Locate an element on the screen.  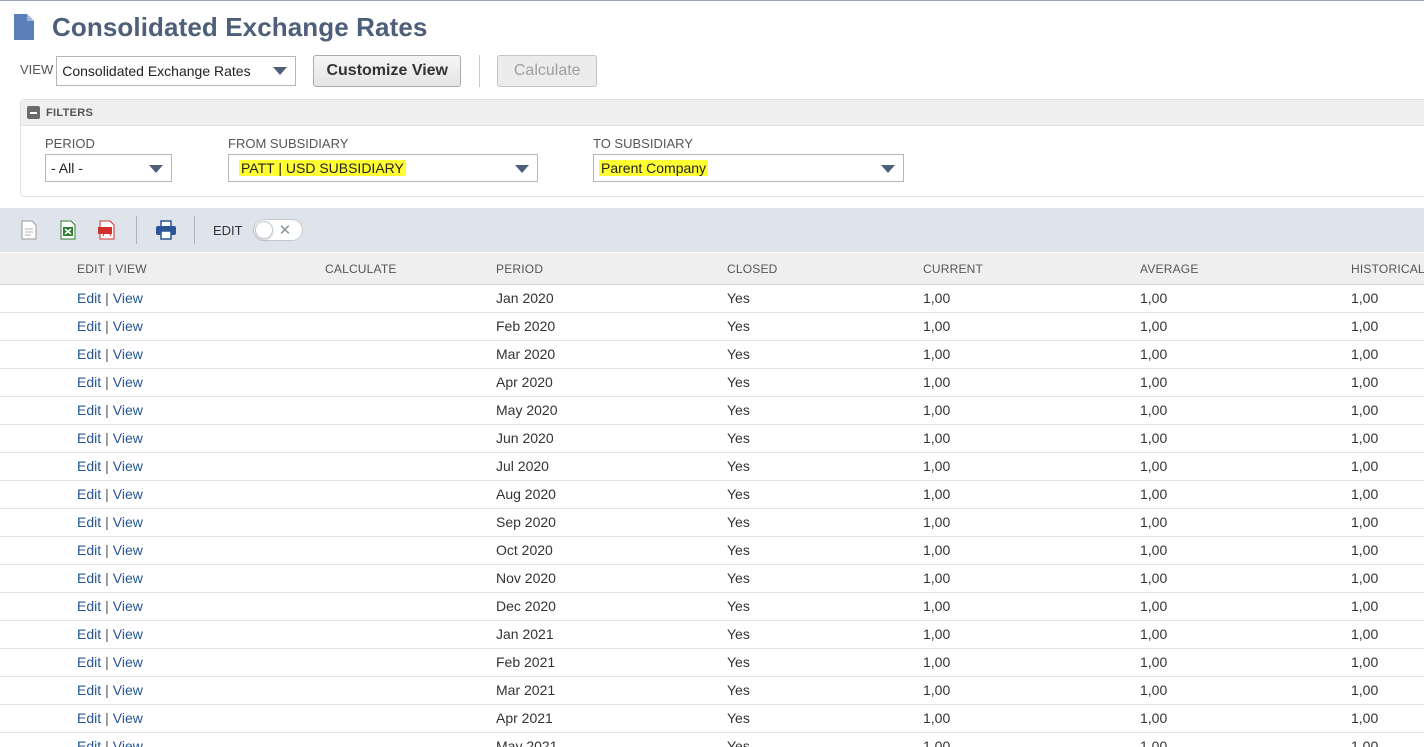
period-cell: Jan 2021 is located at coordinates (525, 634).